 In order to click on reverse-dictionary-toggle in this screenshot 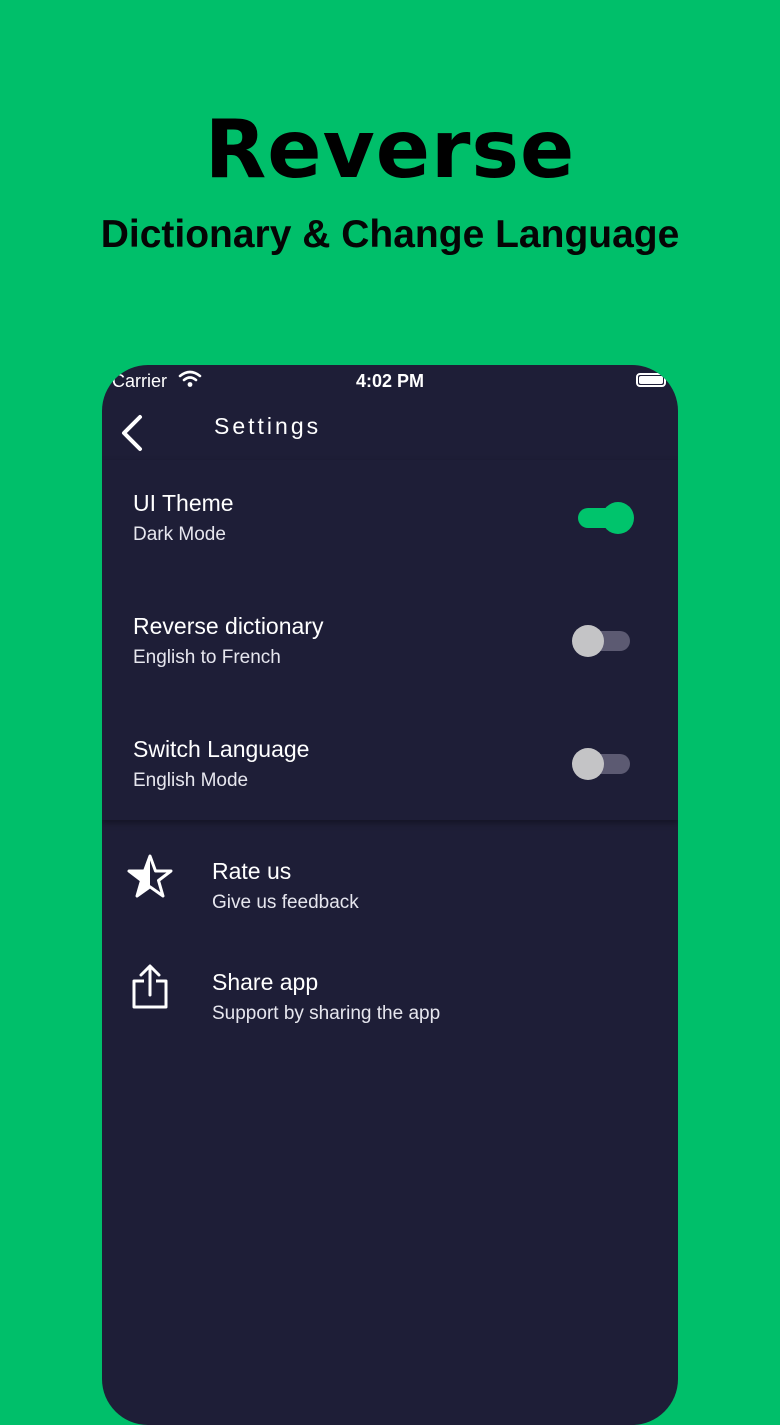, I will do `click(601, 641)`.